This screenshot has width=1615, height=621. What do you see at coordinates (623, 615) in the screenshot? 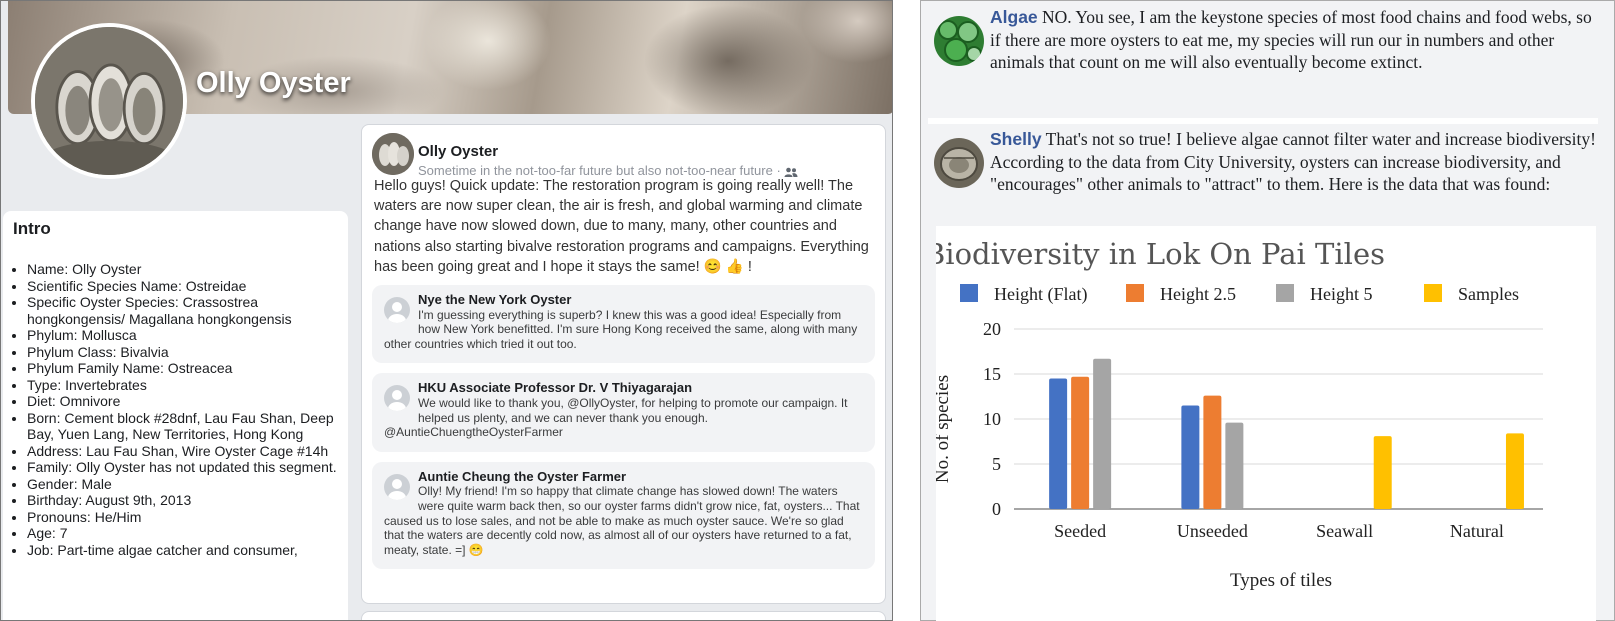
I see `next-post-card` at bounding box center [623, 615].